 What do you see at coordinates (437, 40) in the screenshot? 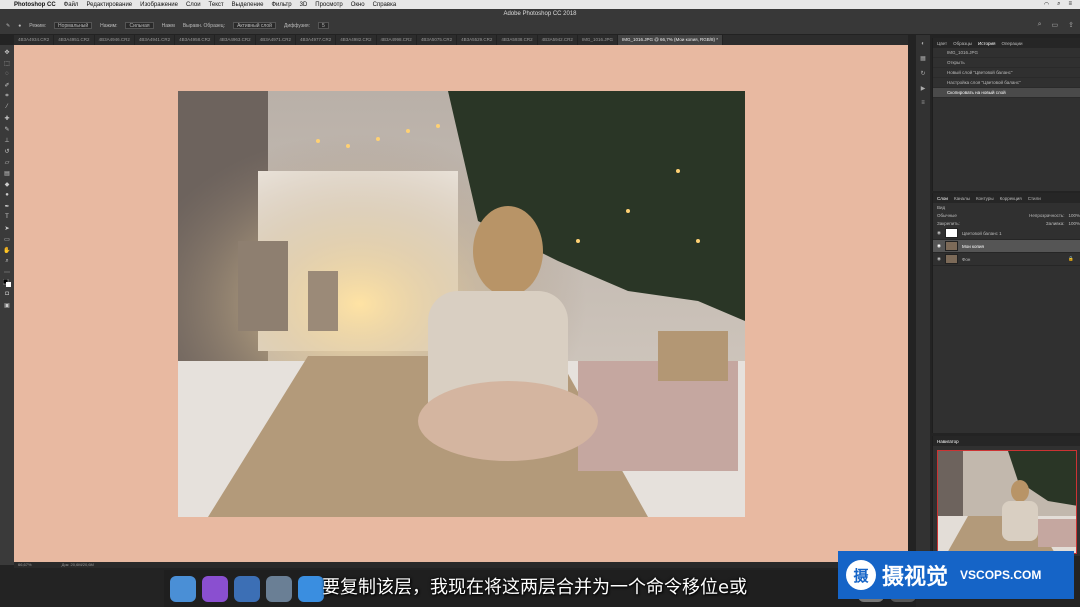
I see `doc-tab: 4B3A5075.CR2` at bounding box center [437, 40].